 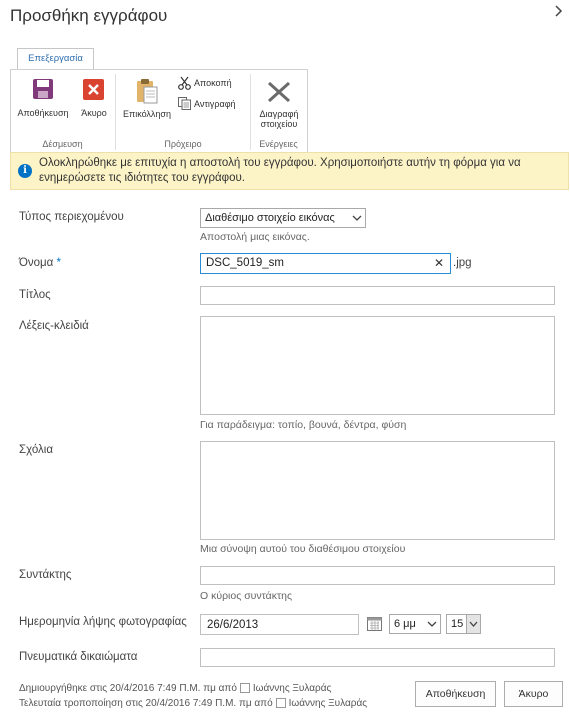 I want to click on close-icon, so click(x=559, y=11).